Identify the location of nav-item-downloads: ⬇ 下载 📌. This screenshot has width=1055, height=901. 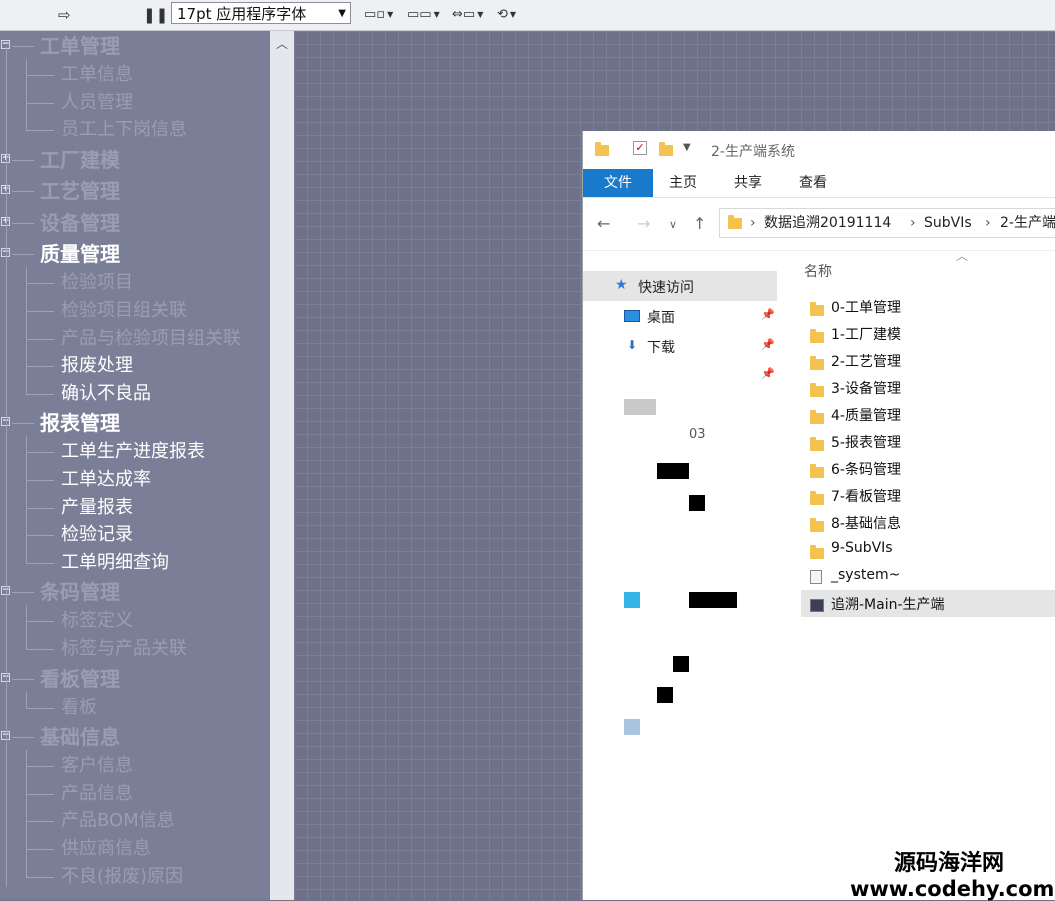
(680, 346).